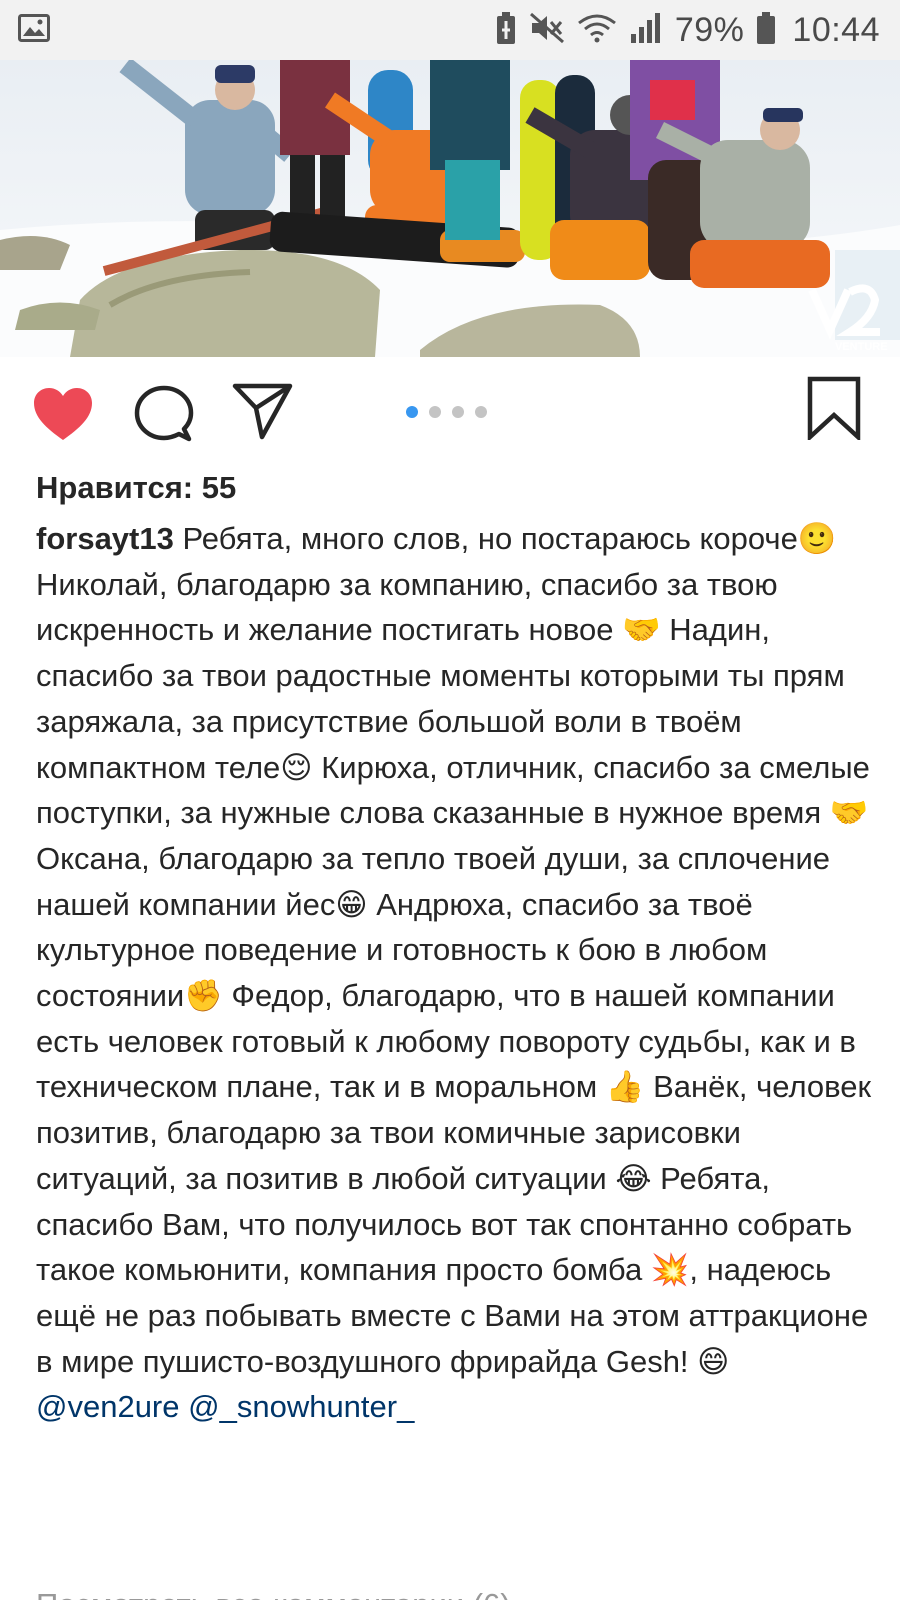  What do you see at coordinates (263, 413) in the screenshot?
I see `send-icon` at bounding box center [263, 413].